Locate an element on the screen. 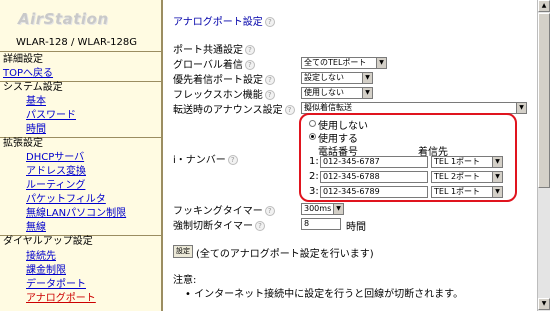 This screenshot has width=550, height=311. priority-port-label: 優先着信ポート設定? is located at coordinates (224, 78).